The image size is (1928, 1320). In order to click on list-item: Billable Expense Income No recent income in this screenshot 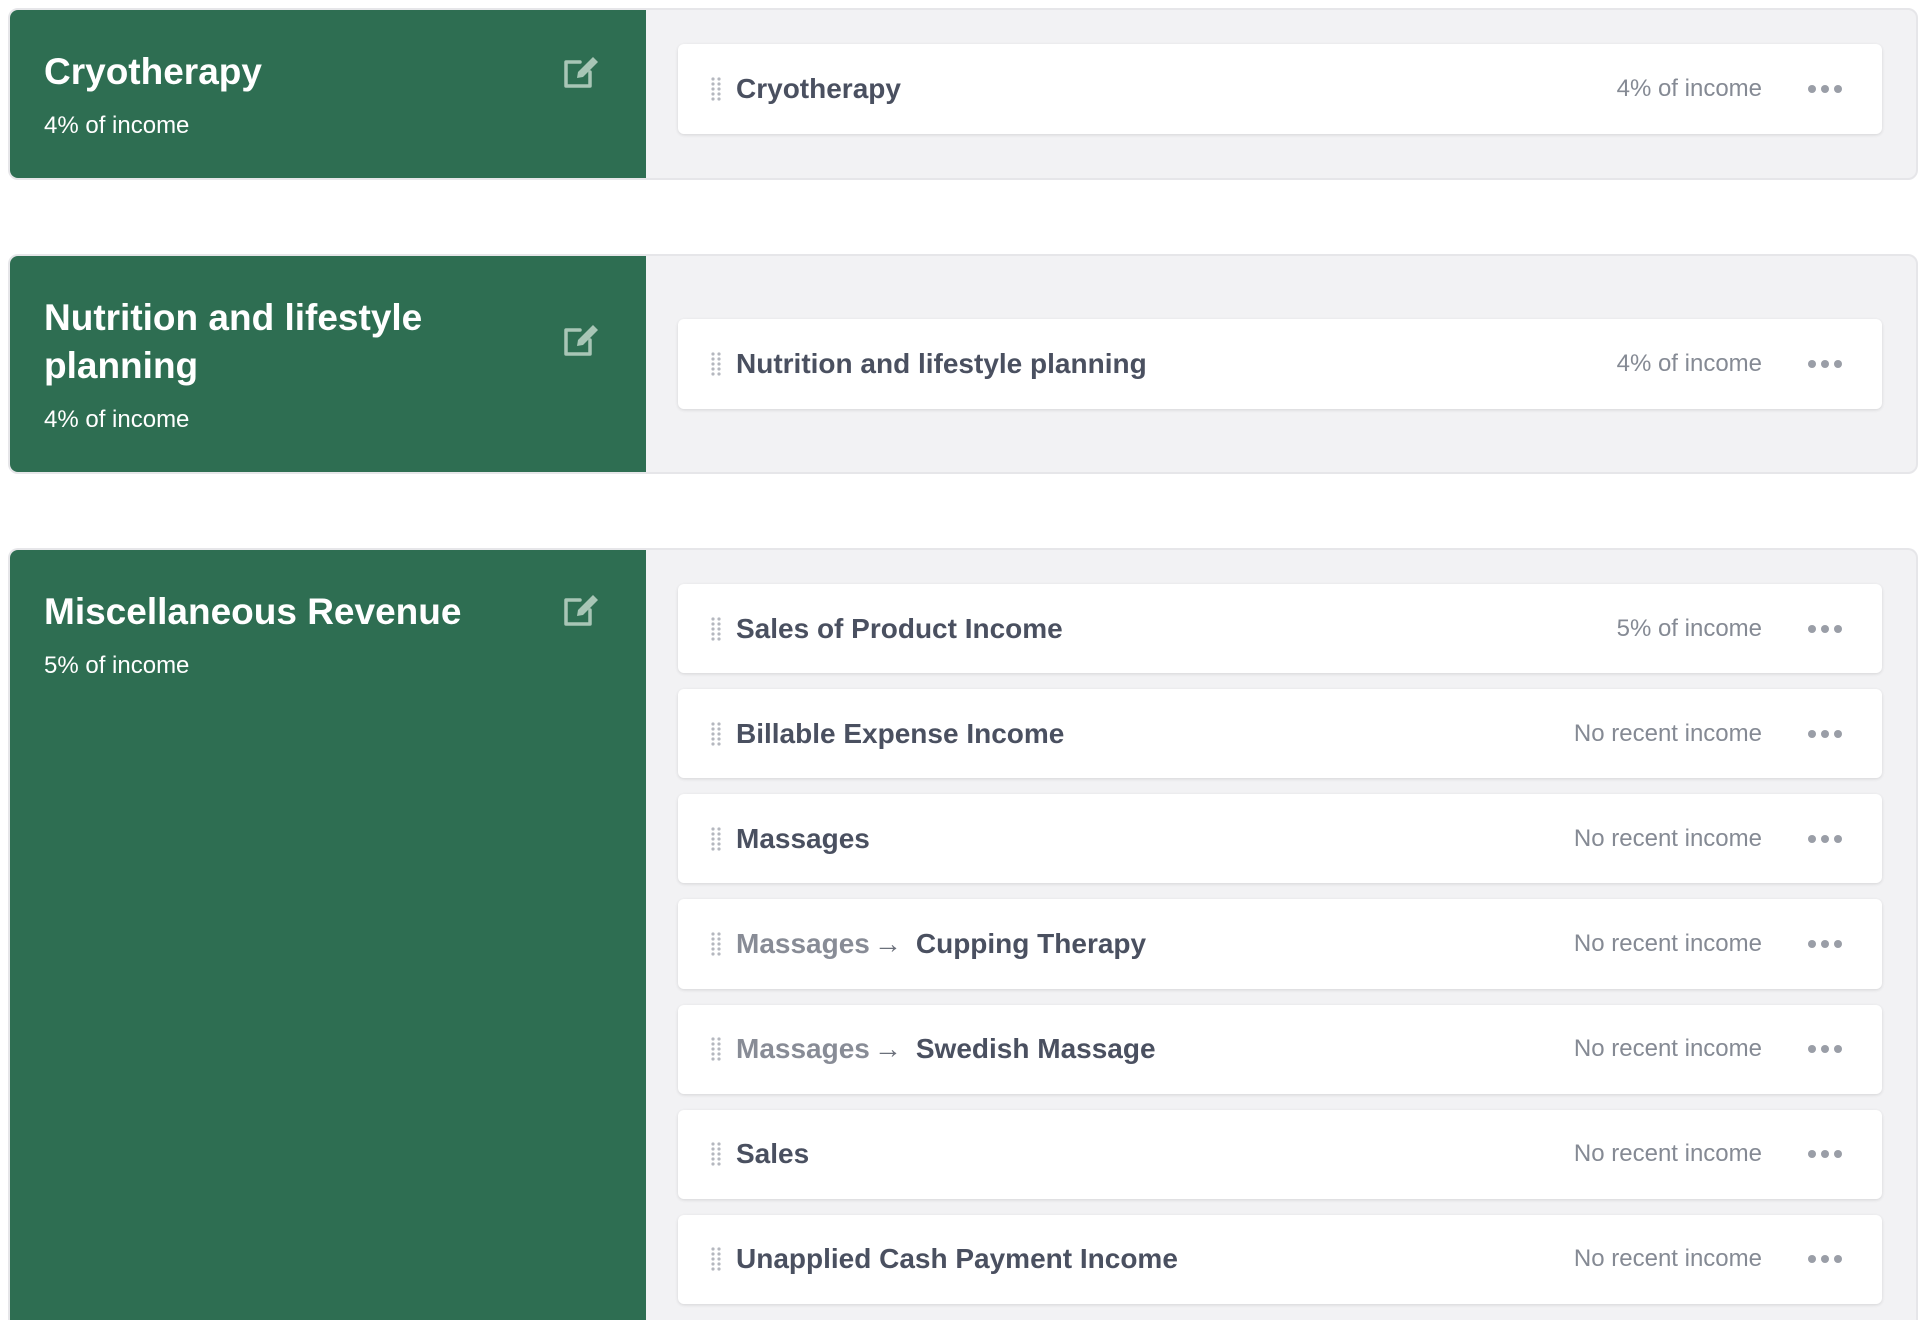, I will do `click(1280, 734)`.